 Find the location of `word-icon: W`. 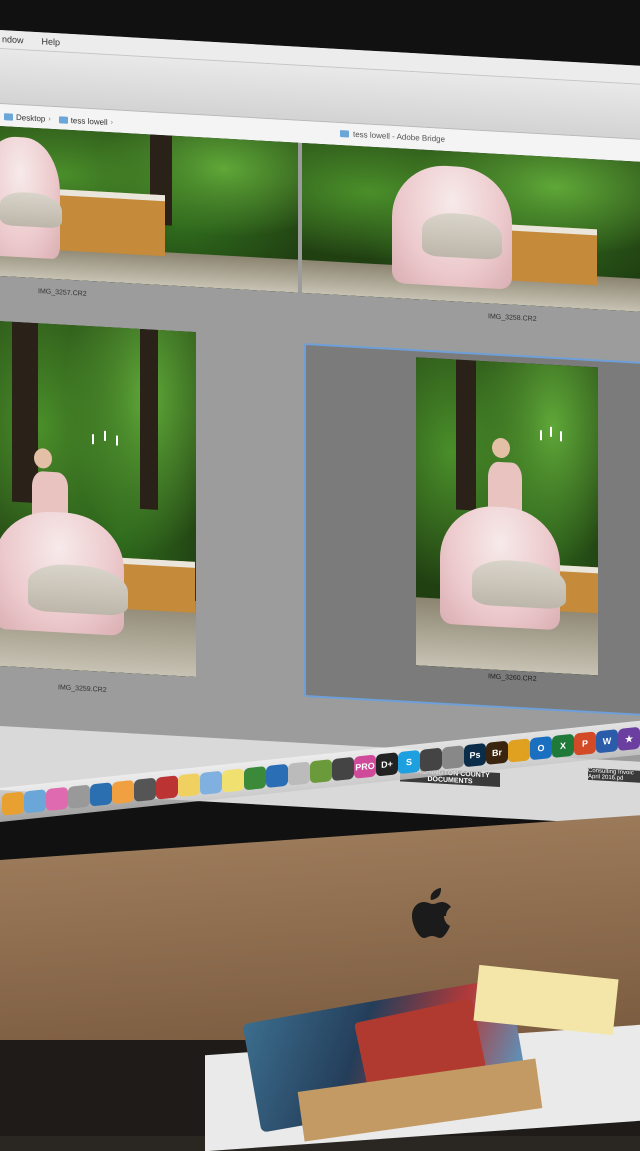

word-icon: W is located at coordinates (607, 741).